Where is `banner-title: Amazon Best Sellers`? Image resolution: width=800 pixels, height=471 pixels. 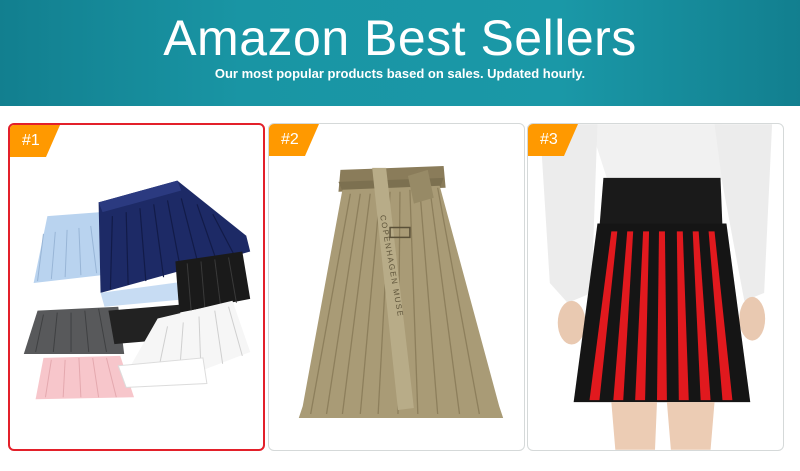
banner-title: Amazon Best Sellers is located at coordinates (400, 38).